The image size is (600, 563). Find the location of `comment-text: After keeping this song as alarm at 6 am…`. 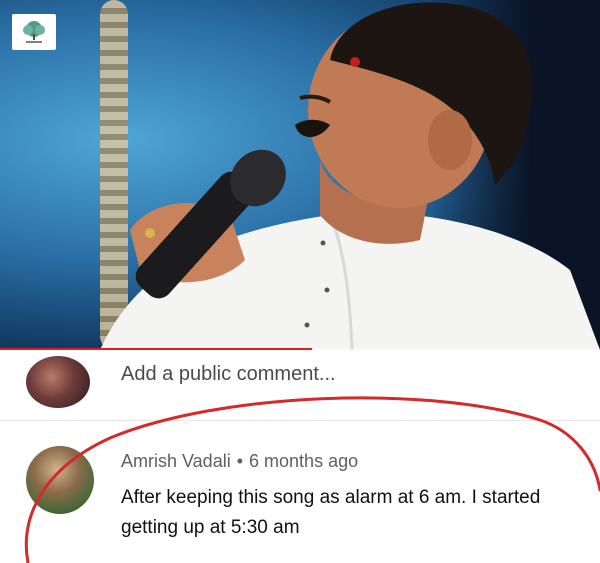

comment-text: After keeping this song as alarm at 6 am… is located at coordinates (331, 512).